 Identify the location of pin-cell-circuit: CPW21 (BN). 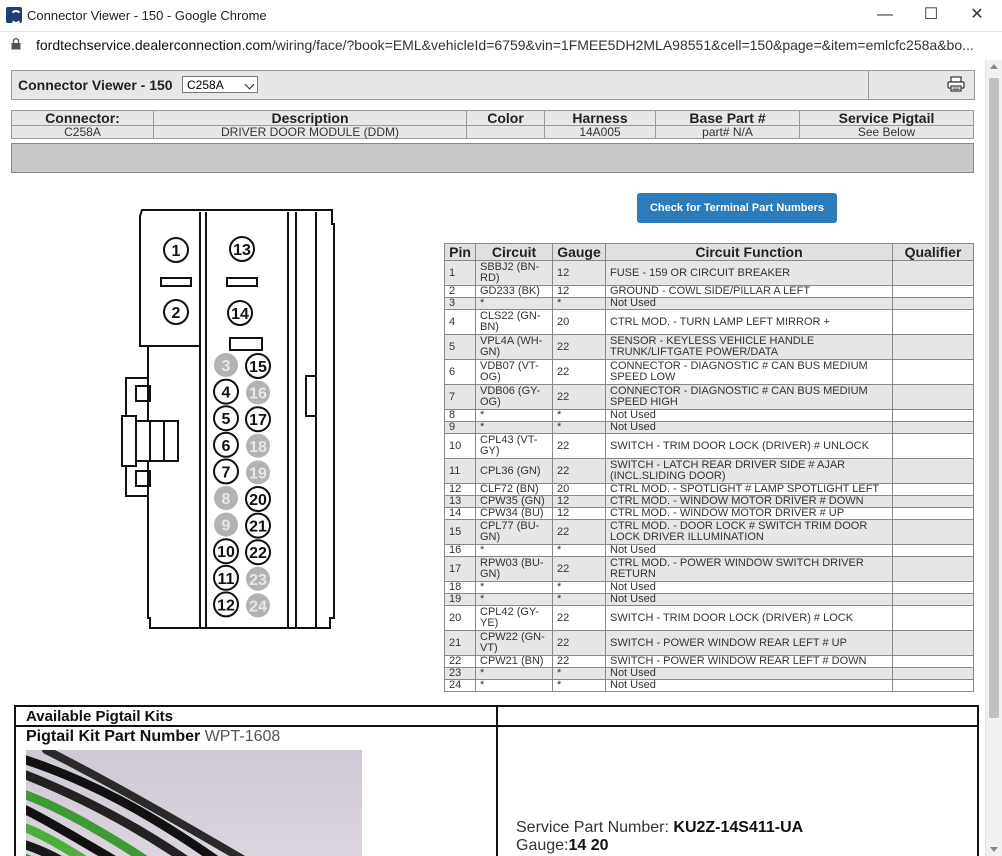
(514, 661).